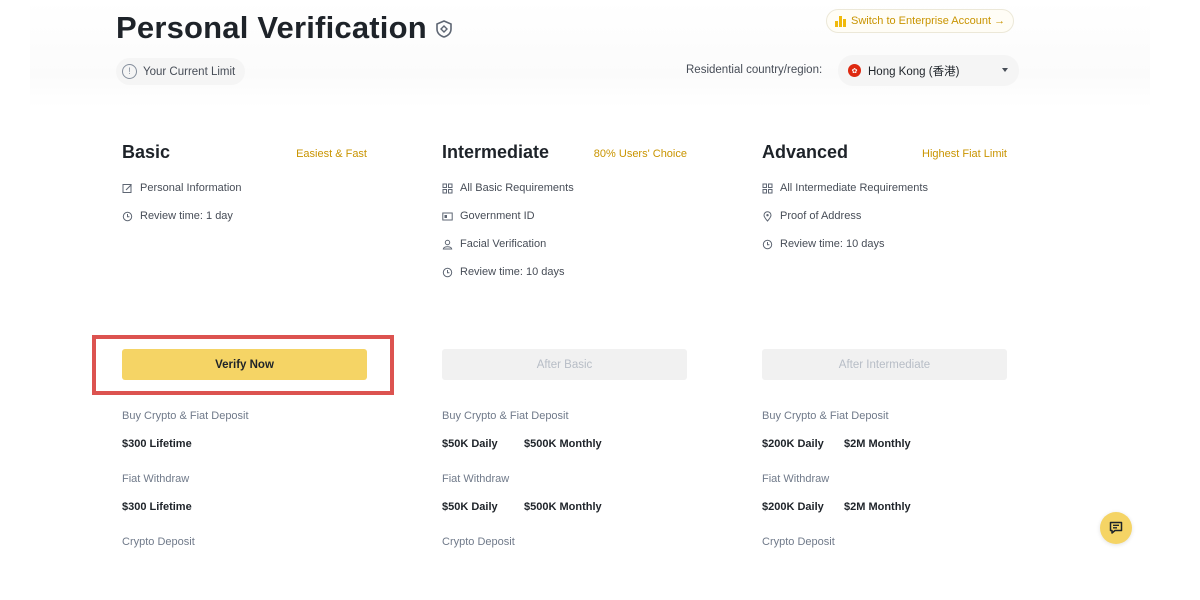 Image resolution: width=1200 pixels, height=600 pixels. I want to click on current-limit-button: ! Your Current Limit, so click(181, 71).